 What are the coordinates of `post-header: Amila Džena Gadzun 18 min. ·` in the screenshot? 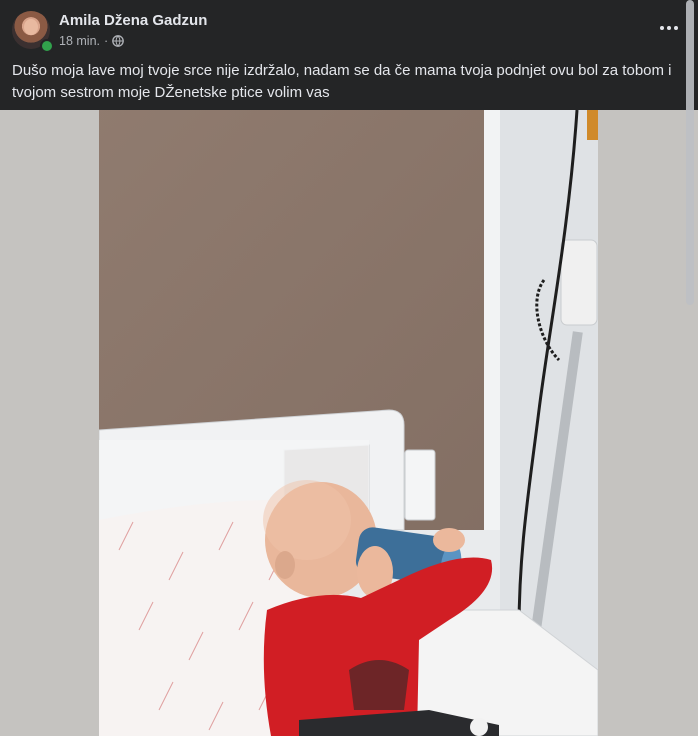 It's located at (349, 29).